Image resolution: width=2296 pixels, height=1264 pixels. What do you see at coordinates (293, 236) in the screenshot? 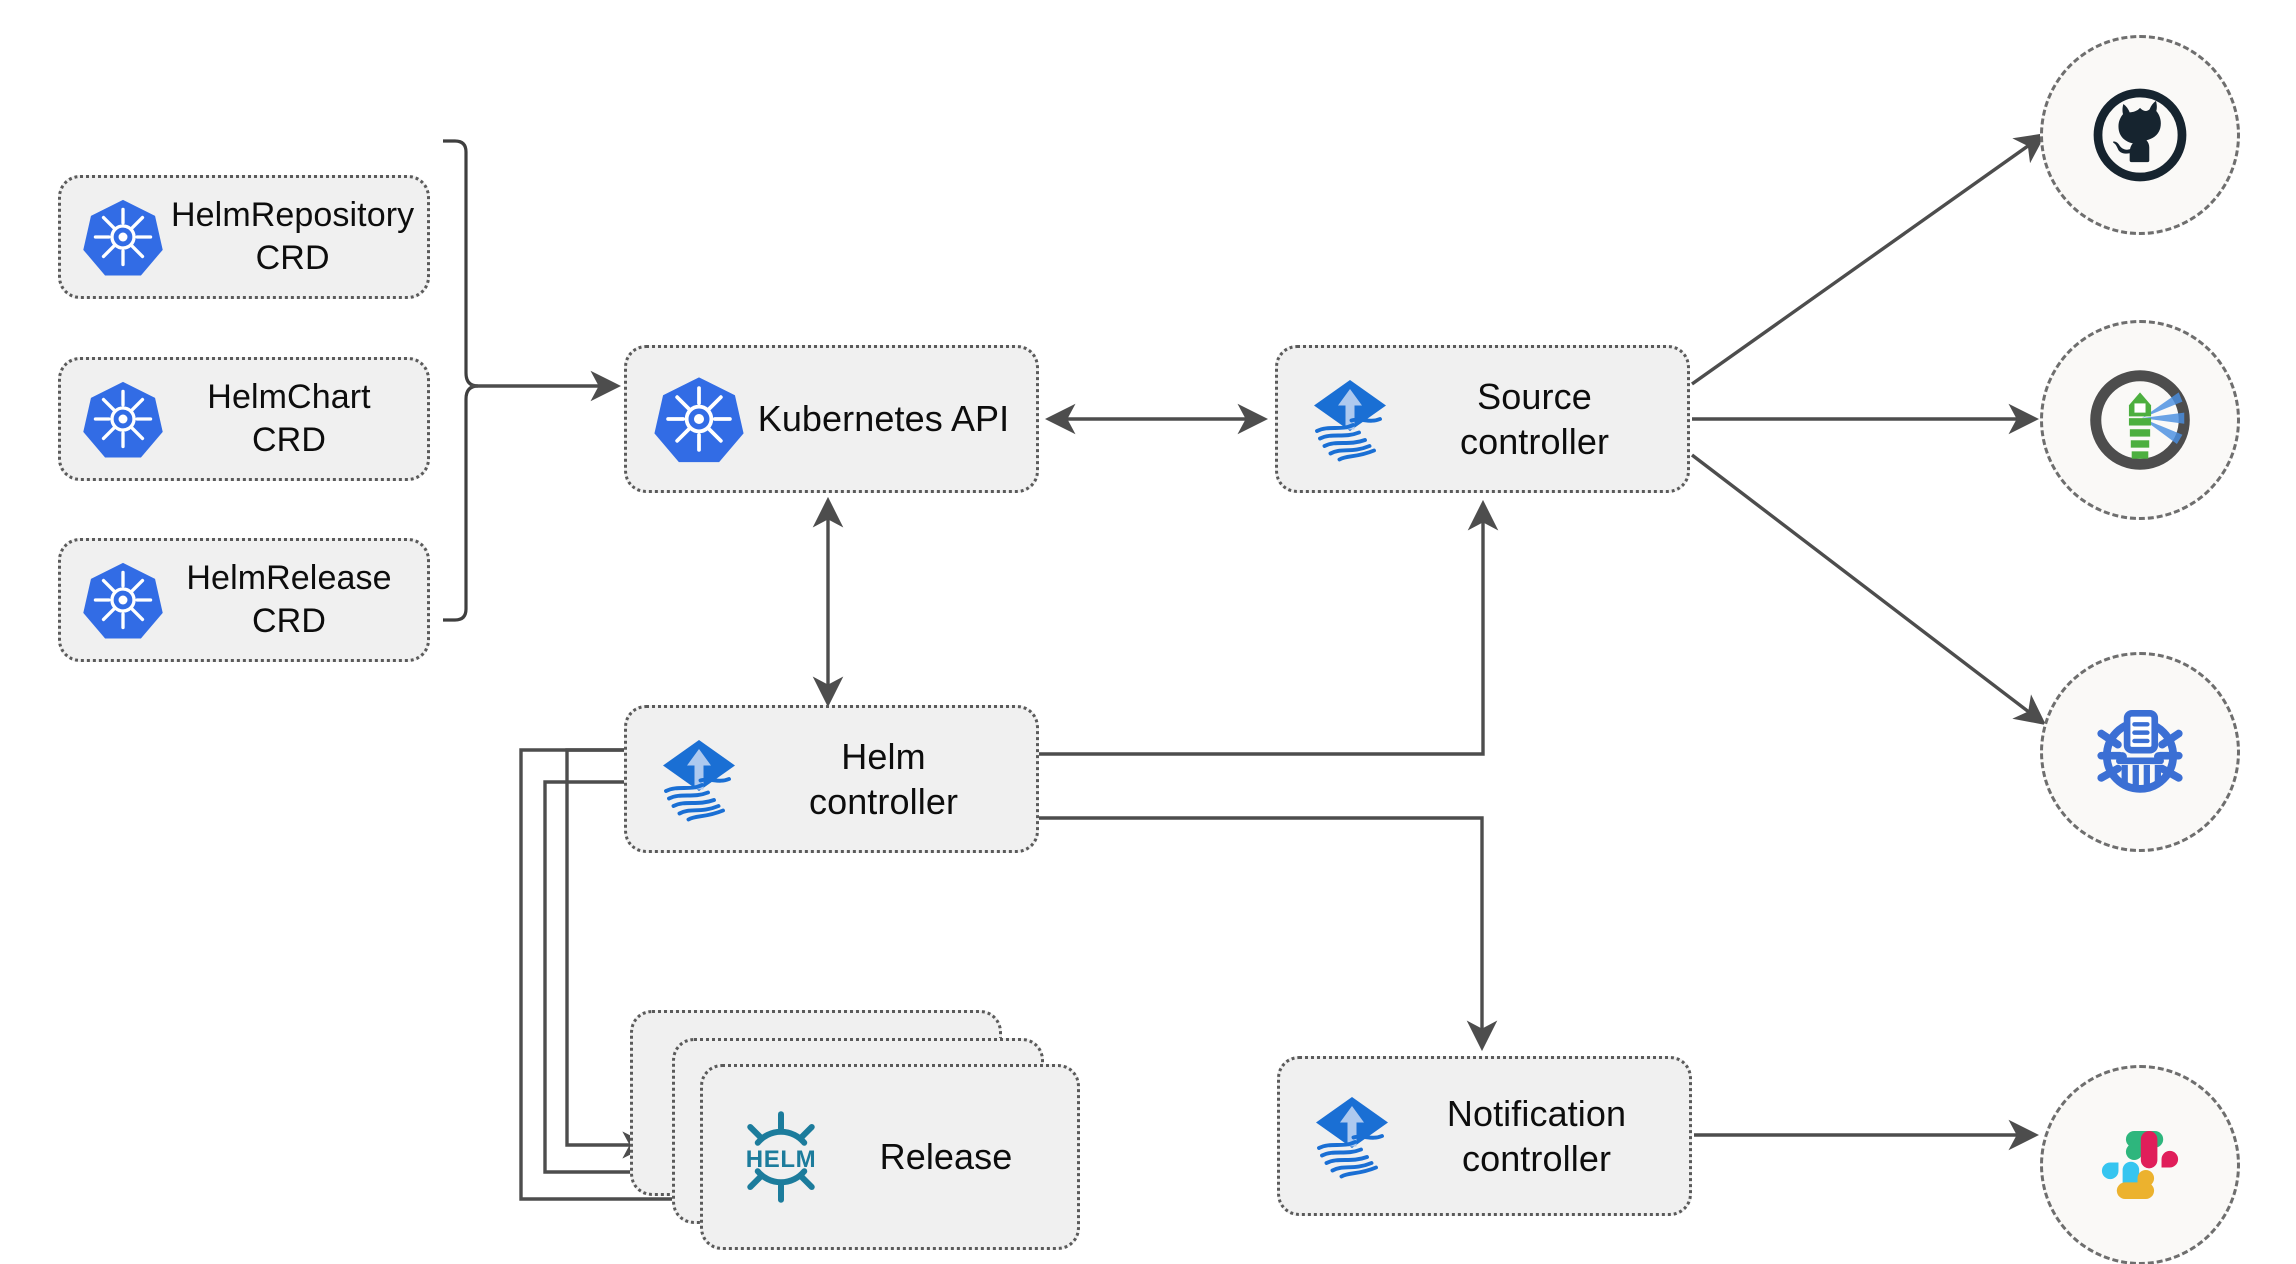
I see `node-label: HelmRepository CRD` at bounding box center [293, 236].